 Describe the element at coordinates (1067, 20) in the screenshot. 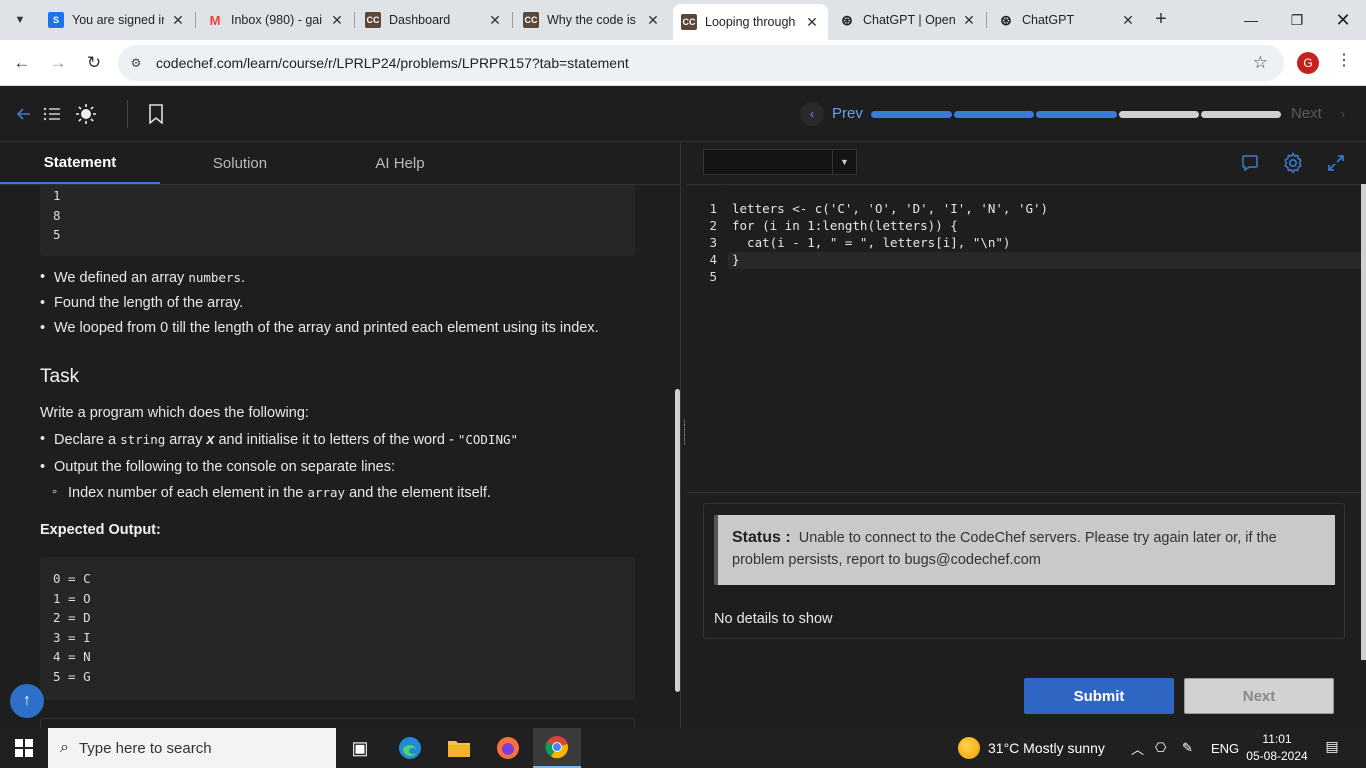

I see `browser-tab-7: ⊛ ChatGPT ✕` at that location.